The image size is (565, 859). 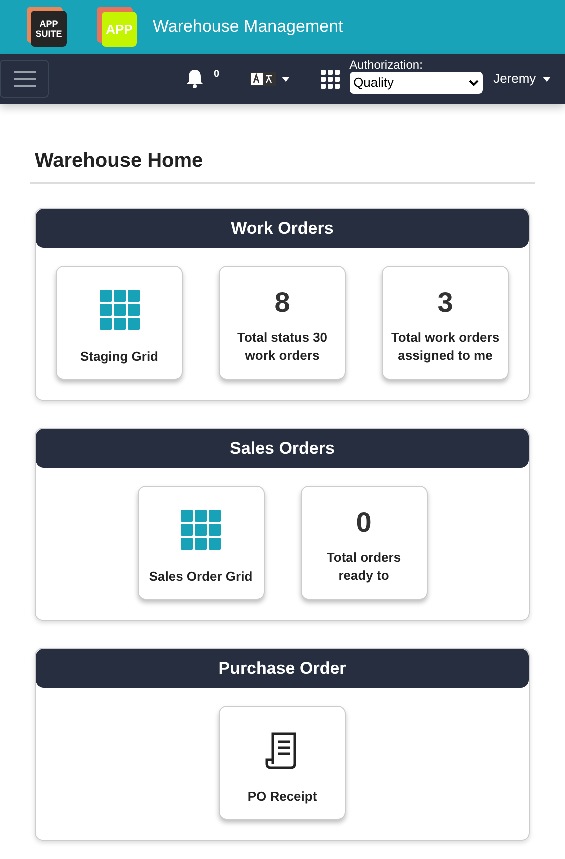 I want to click on count: 3, so click(x=446, y=303).